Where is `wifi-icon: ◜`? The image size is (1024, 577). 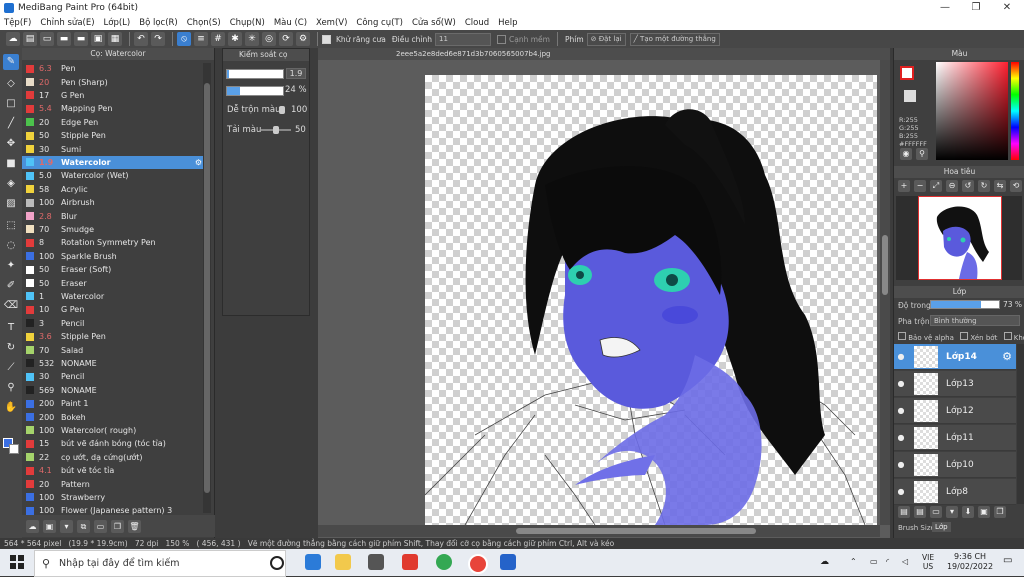
wifi-icon: ◜ is located at coordinates (887, 561).